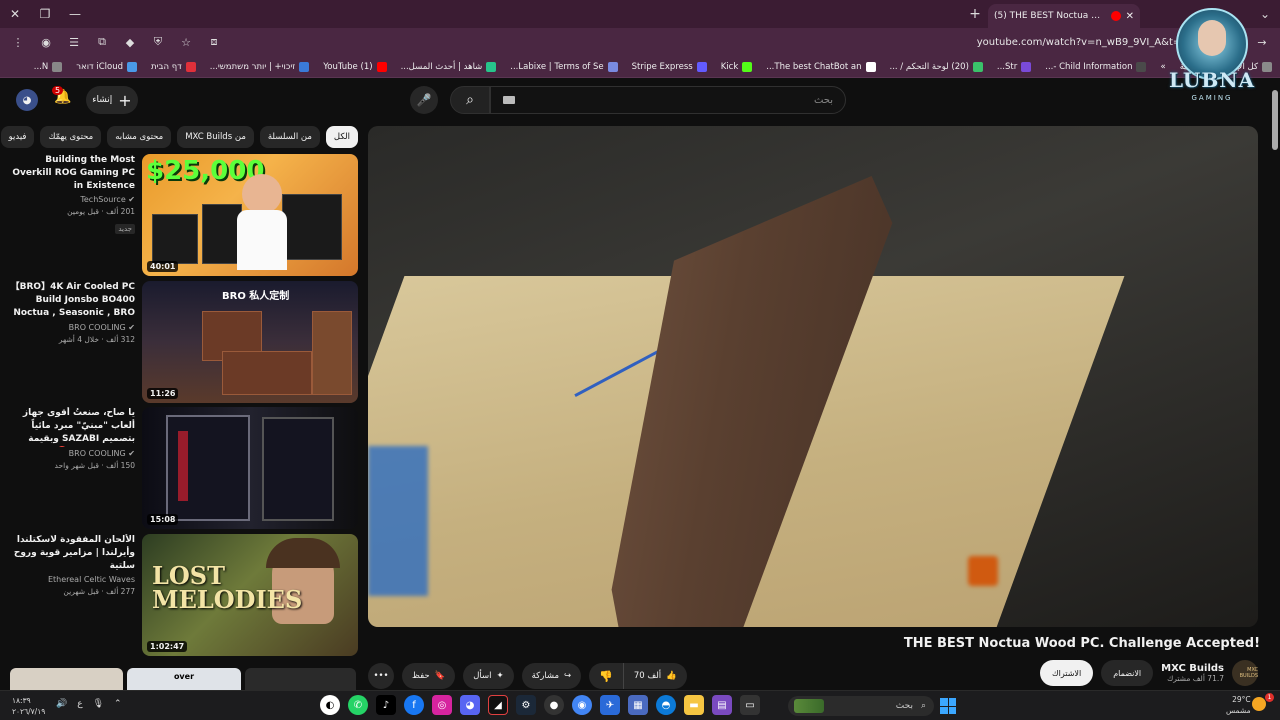 This screenshot has width=1280, height=720. What do you see at coordinates (861, 706) in the screenshot?
I see `taskbar-search: بحث ⌕` at bounding box center [861, 706].